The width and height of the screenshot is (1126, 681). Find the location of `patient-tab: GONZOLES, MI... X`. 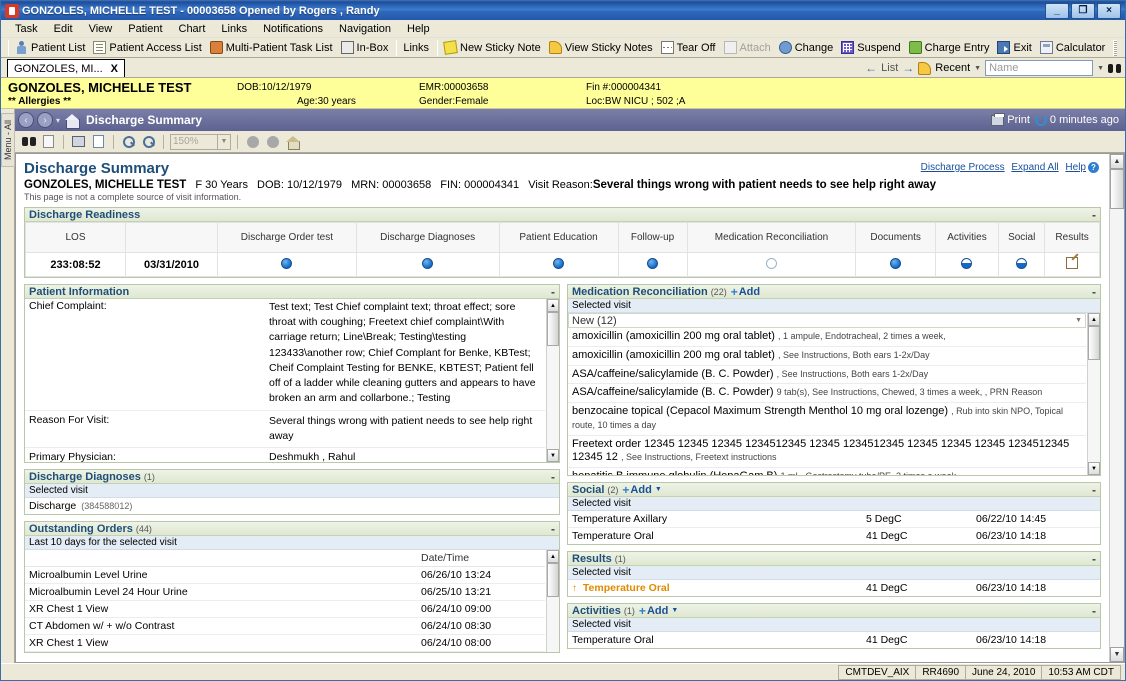

patient-tab: GONZOLES, MI... X is located at coordinates (66, 68).